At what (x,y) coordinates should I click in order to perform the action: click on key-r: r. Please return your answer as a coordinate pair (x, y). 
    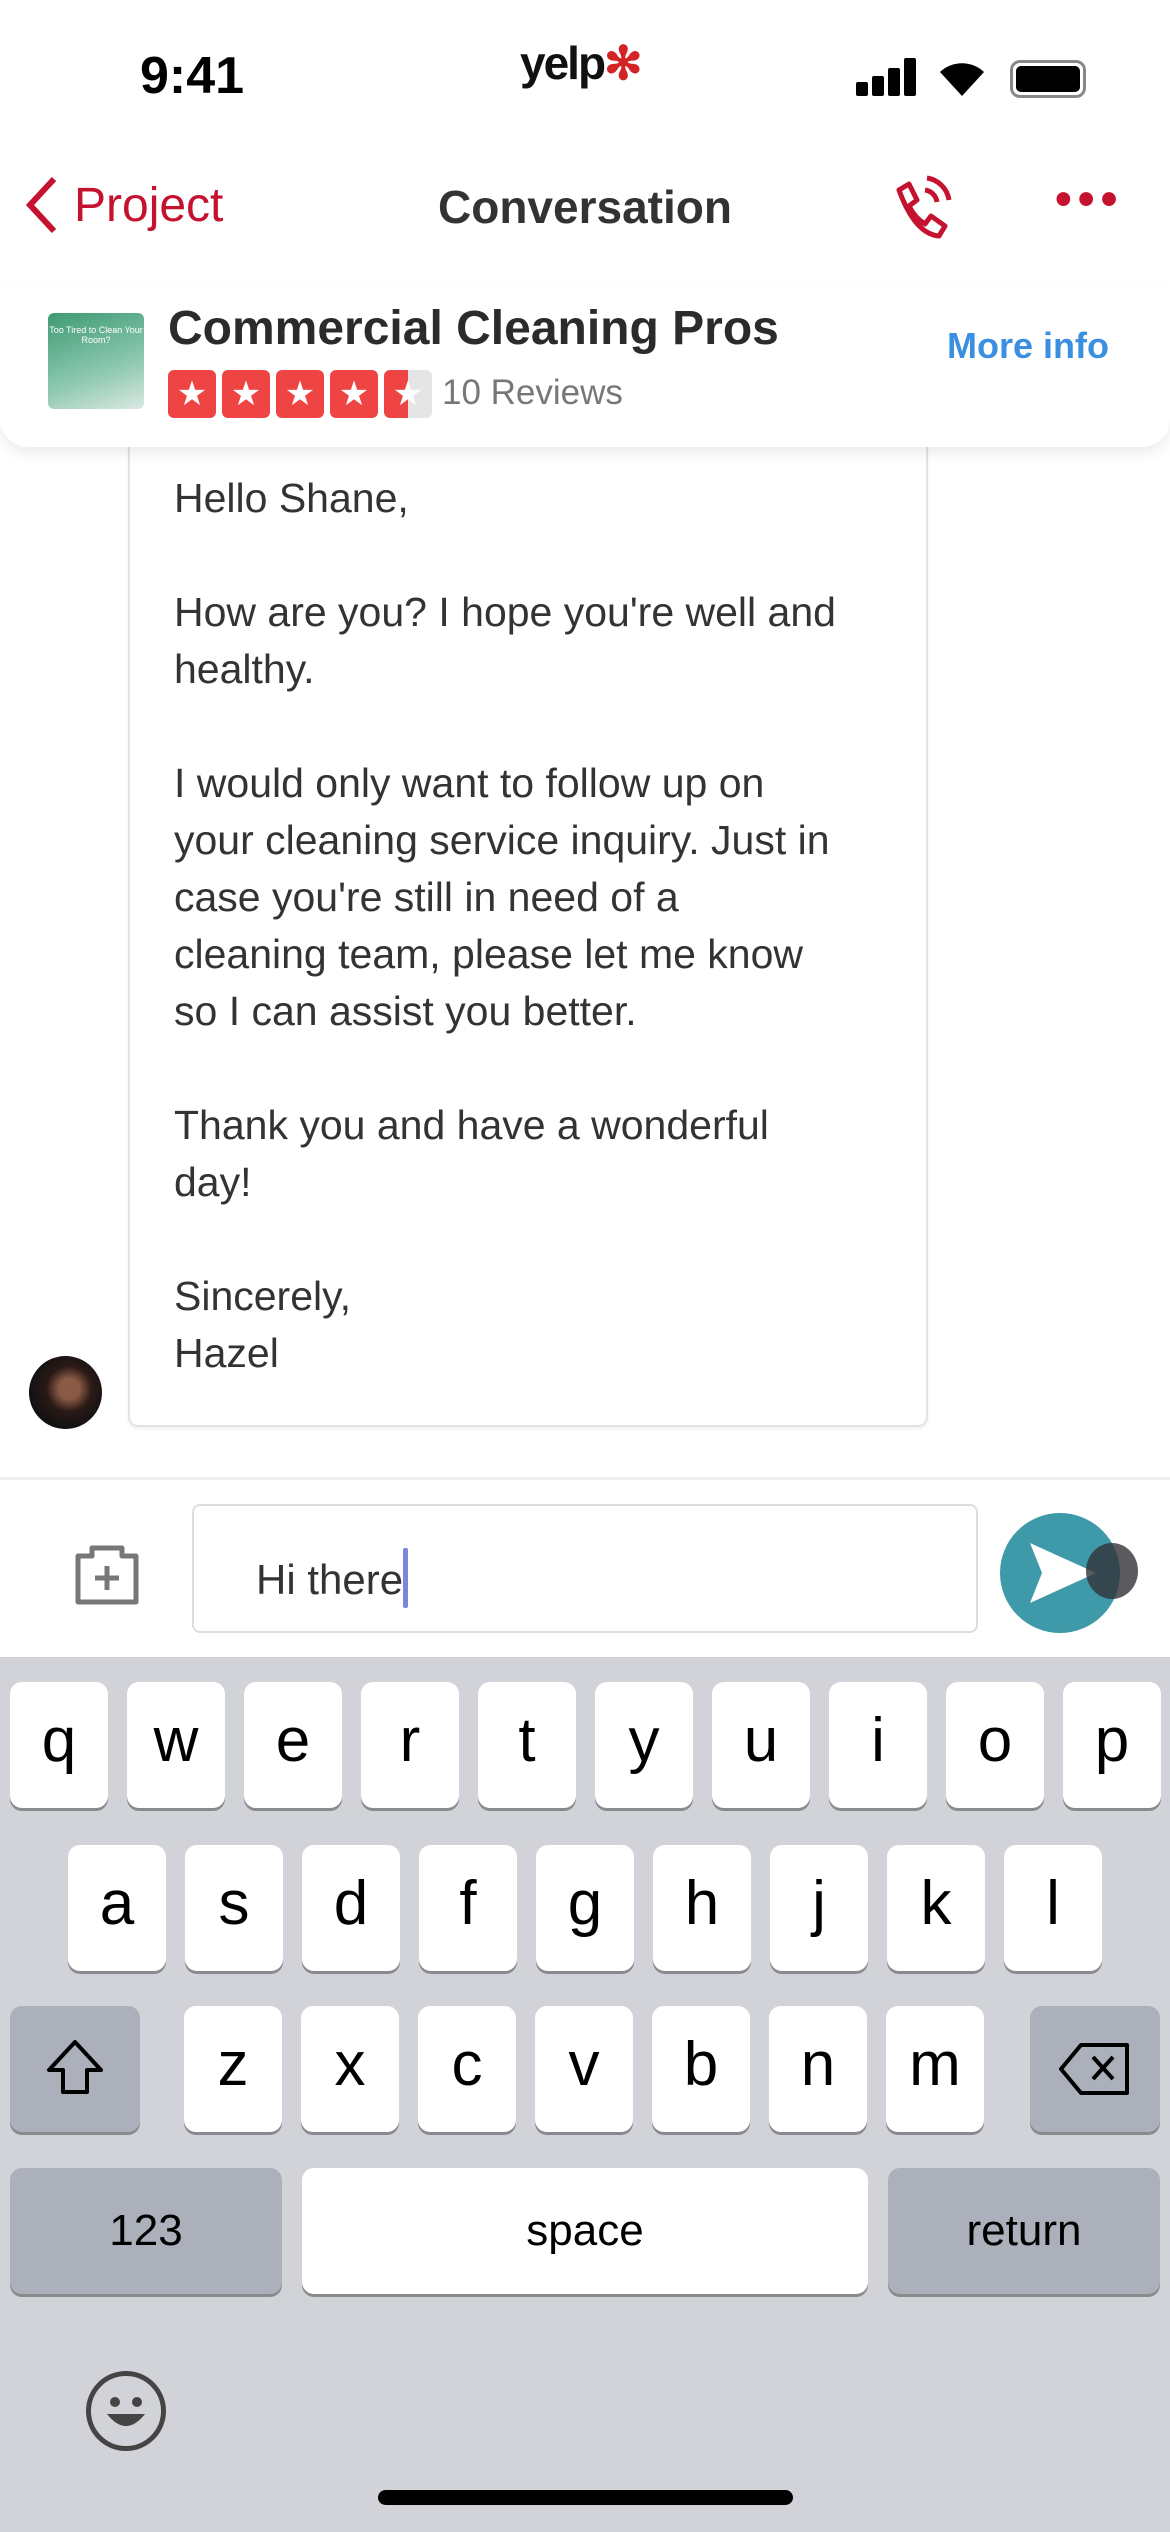
    Looking at the image, I should click on (410, 1745).